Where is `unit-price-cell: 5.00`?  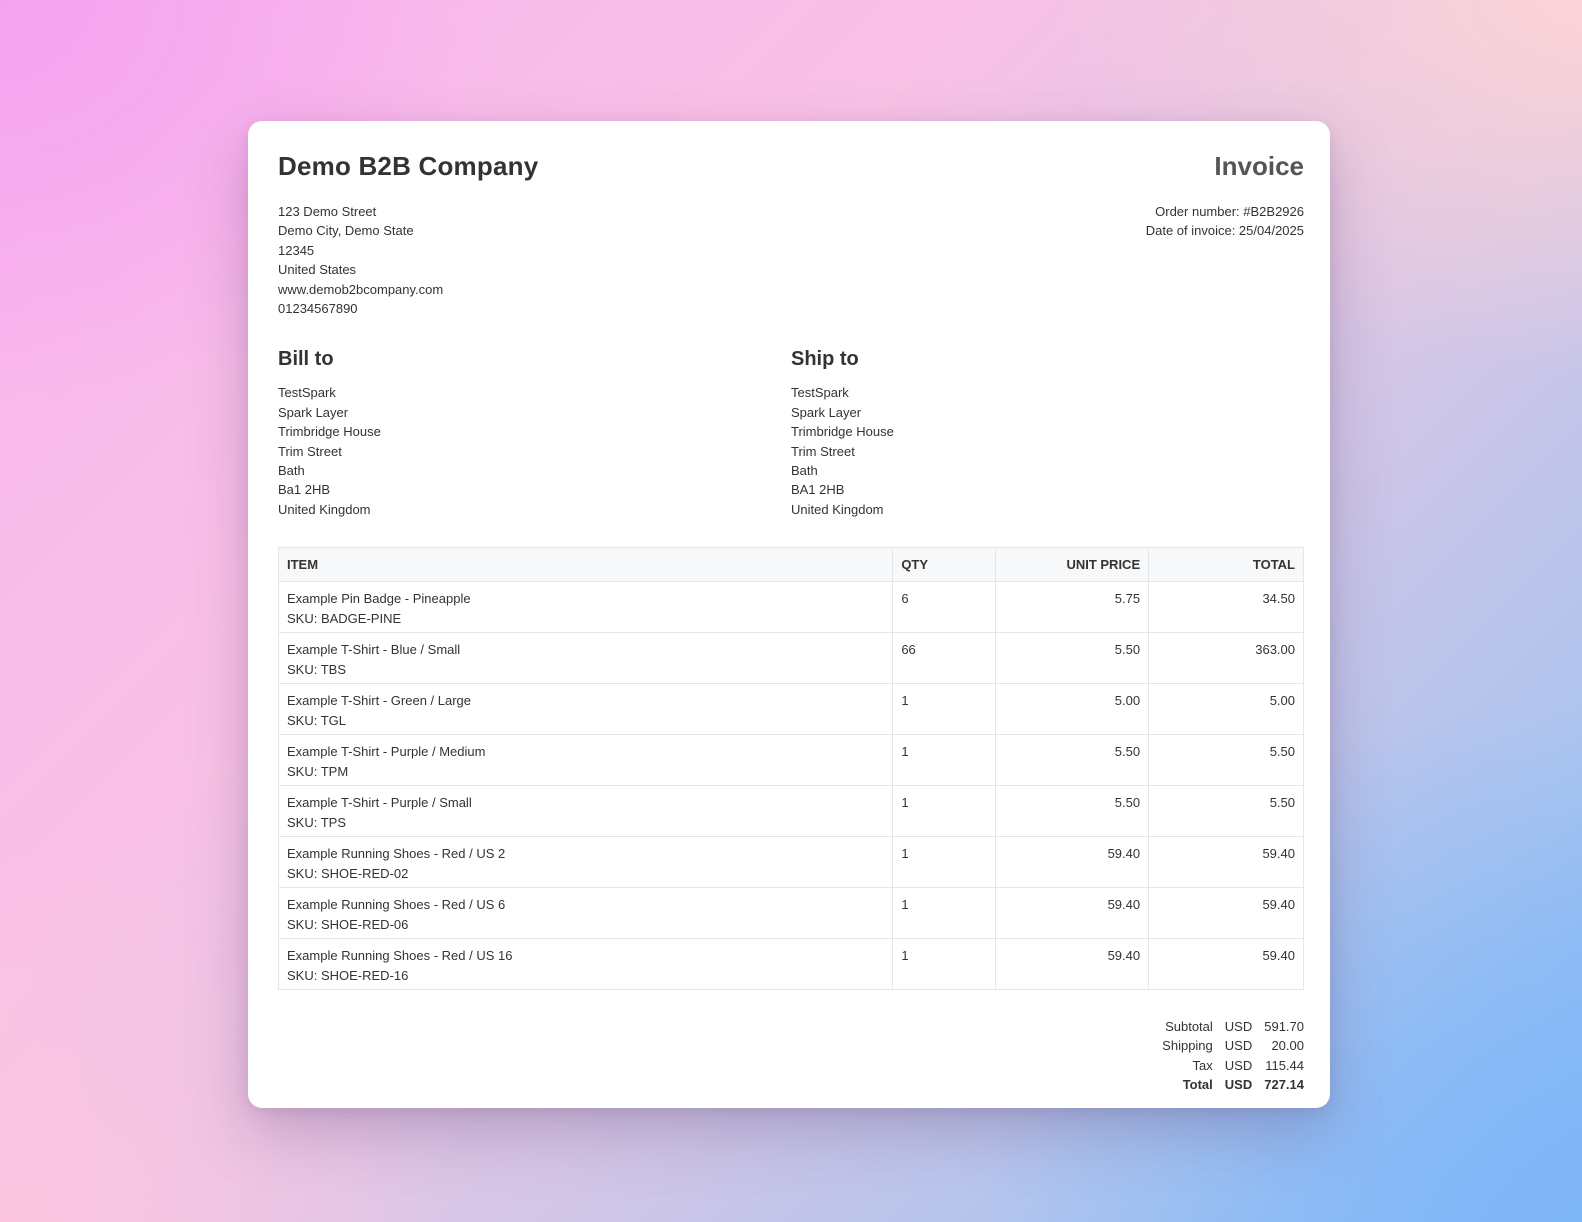
unit-price-cell: 5.00 is located at coordinates (1072, 709).